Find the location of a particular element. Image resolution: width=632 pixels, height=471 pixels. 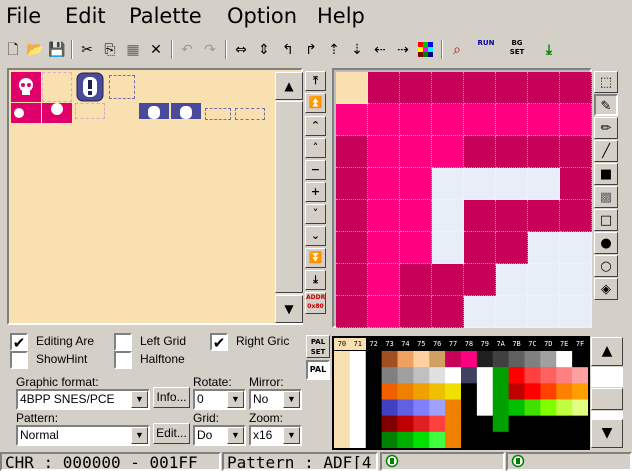

fill-tool-icon: ◈ is located at coordinates (606, 289).